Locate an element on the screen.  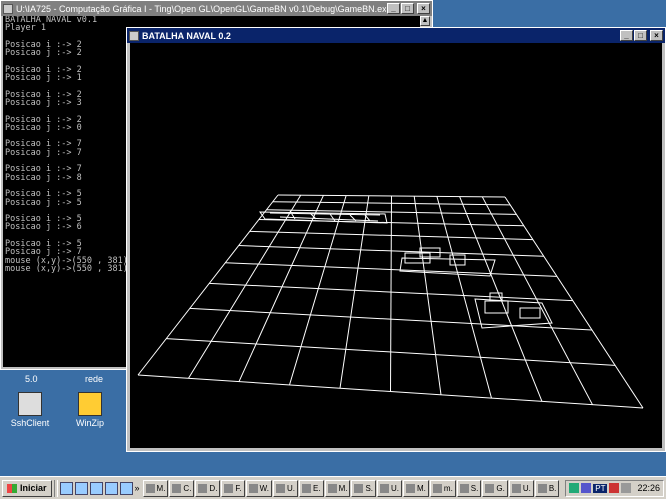
scroll-up-arrow-icon: ▲ is located at coordinates (425, 21).